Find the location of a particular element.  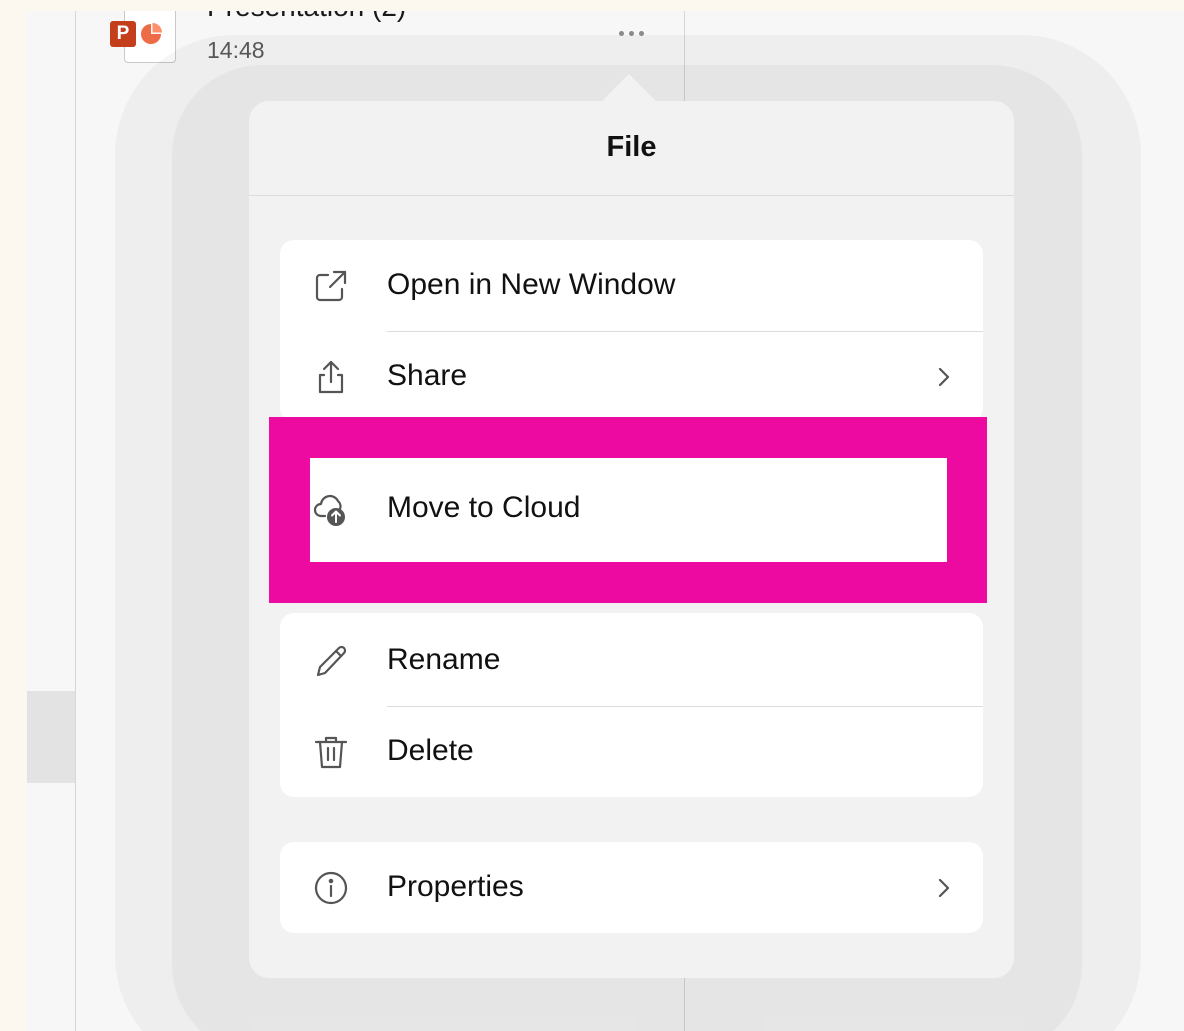

popover-title: File is located at coordinates (631, 147).